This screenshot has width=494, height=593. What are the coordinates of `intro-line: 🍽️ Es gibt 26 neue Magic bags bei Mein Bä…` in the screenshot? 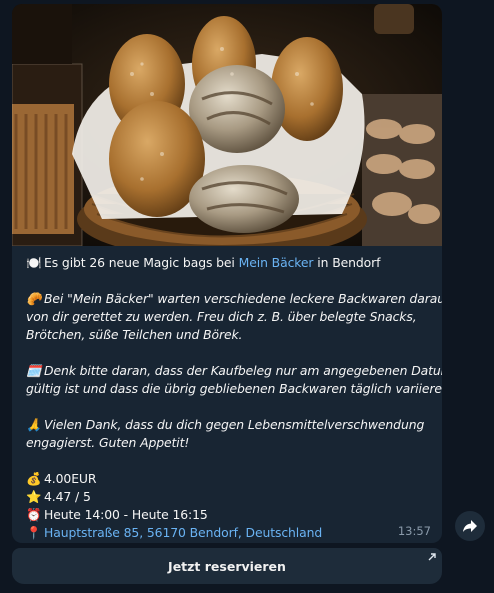 It's located at (203, 262).